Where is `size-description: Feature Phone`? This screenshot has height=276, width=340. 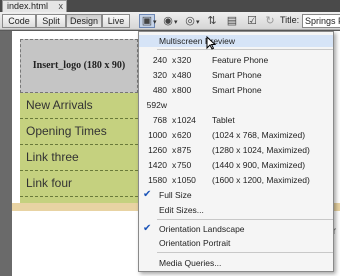 size-description: Feature Phone is located at coordinates (240, 60).